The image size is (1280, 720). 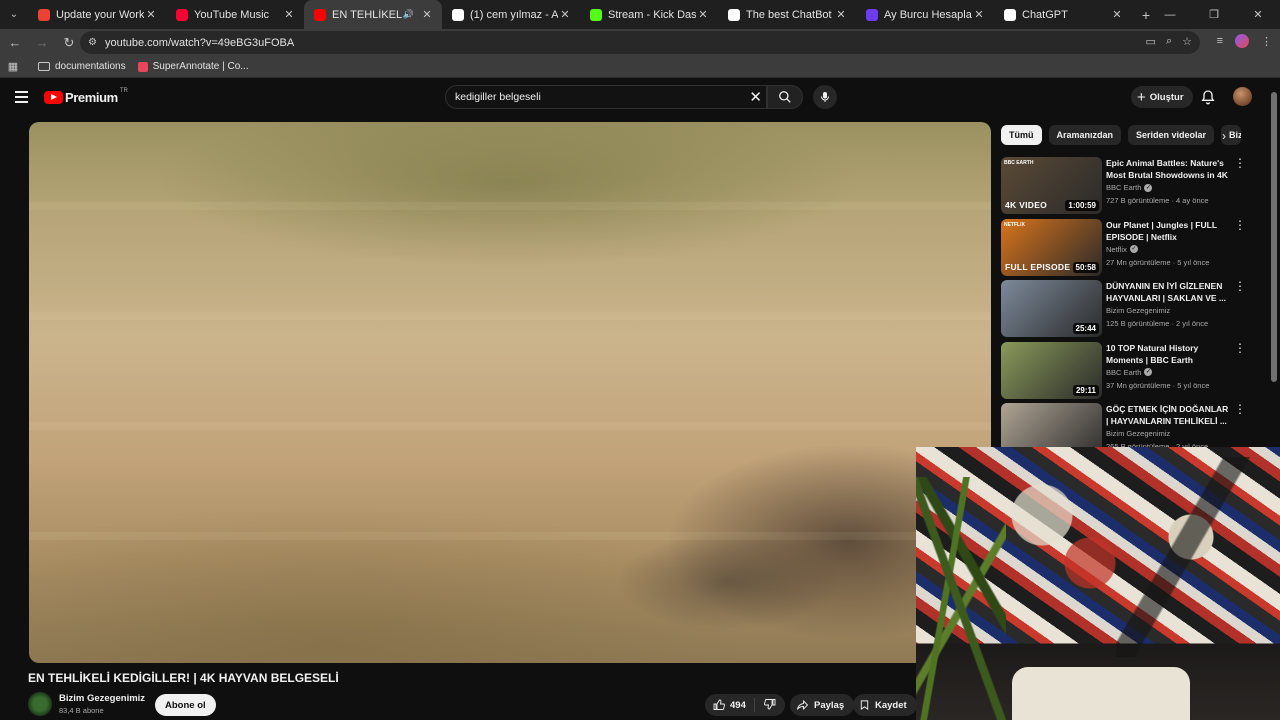 What do you see at coordinates (1170, 14) in the screenshot?
I see `minimize-button: —` at bounding box center [1170, 14].